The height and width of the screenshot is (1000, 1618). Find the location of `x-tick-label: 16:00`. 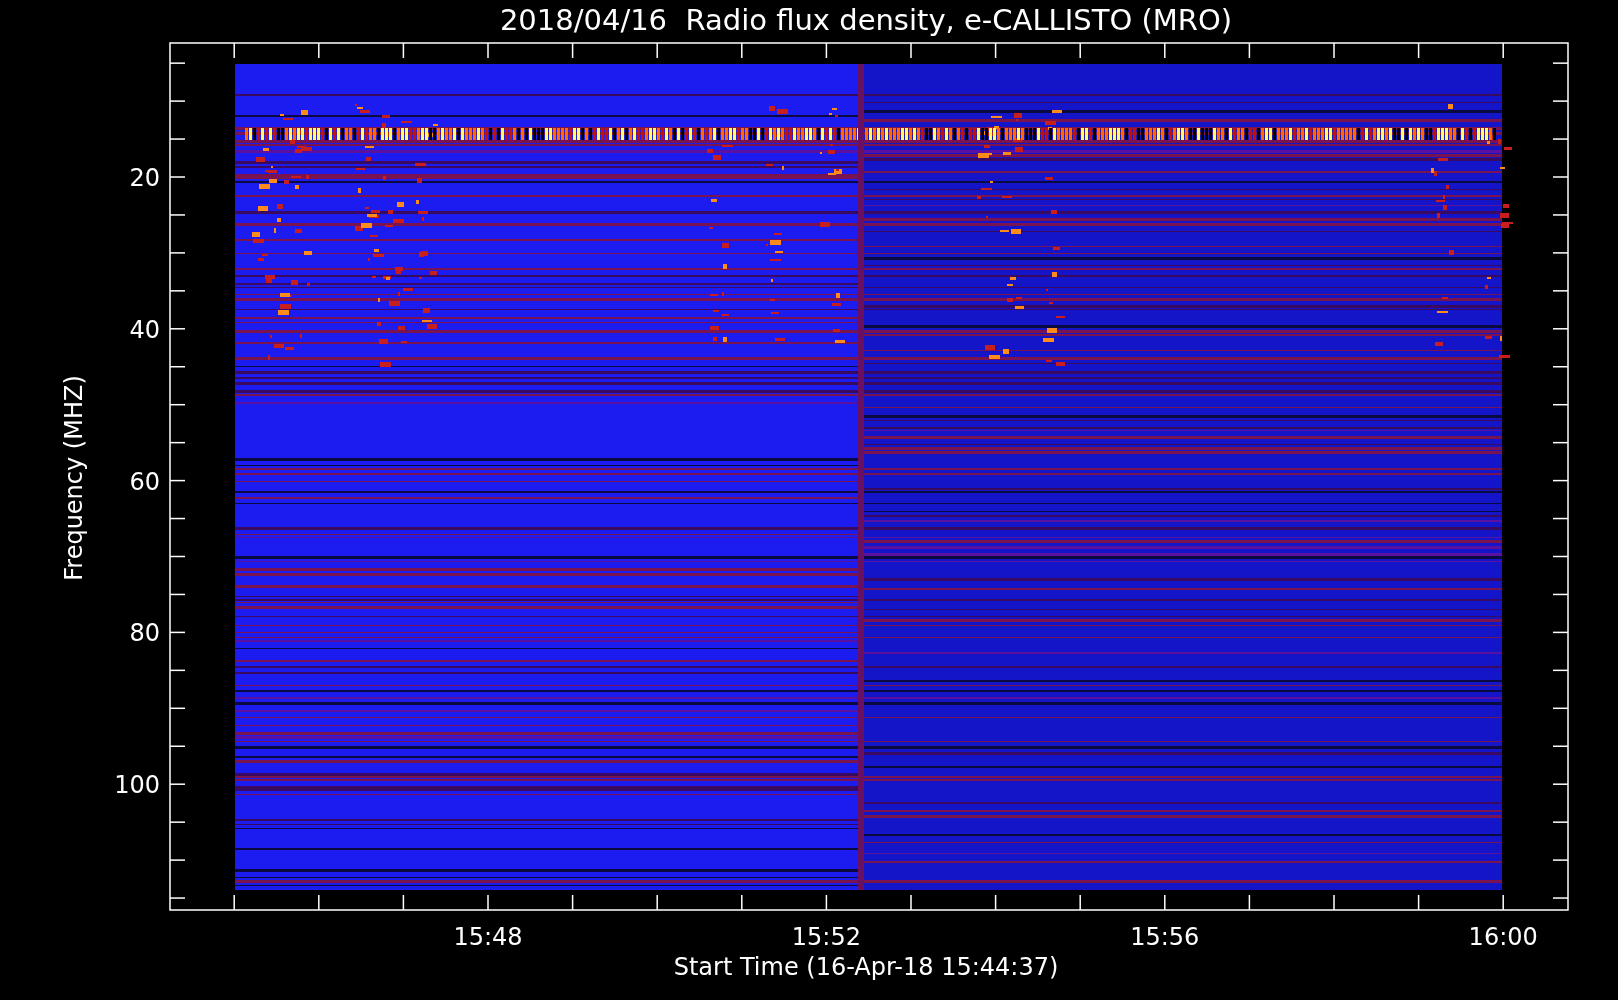

x-tick-label: 16:00 is located at coordinates (1503, 937).